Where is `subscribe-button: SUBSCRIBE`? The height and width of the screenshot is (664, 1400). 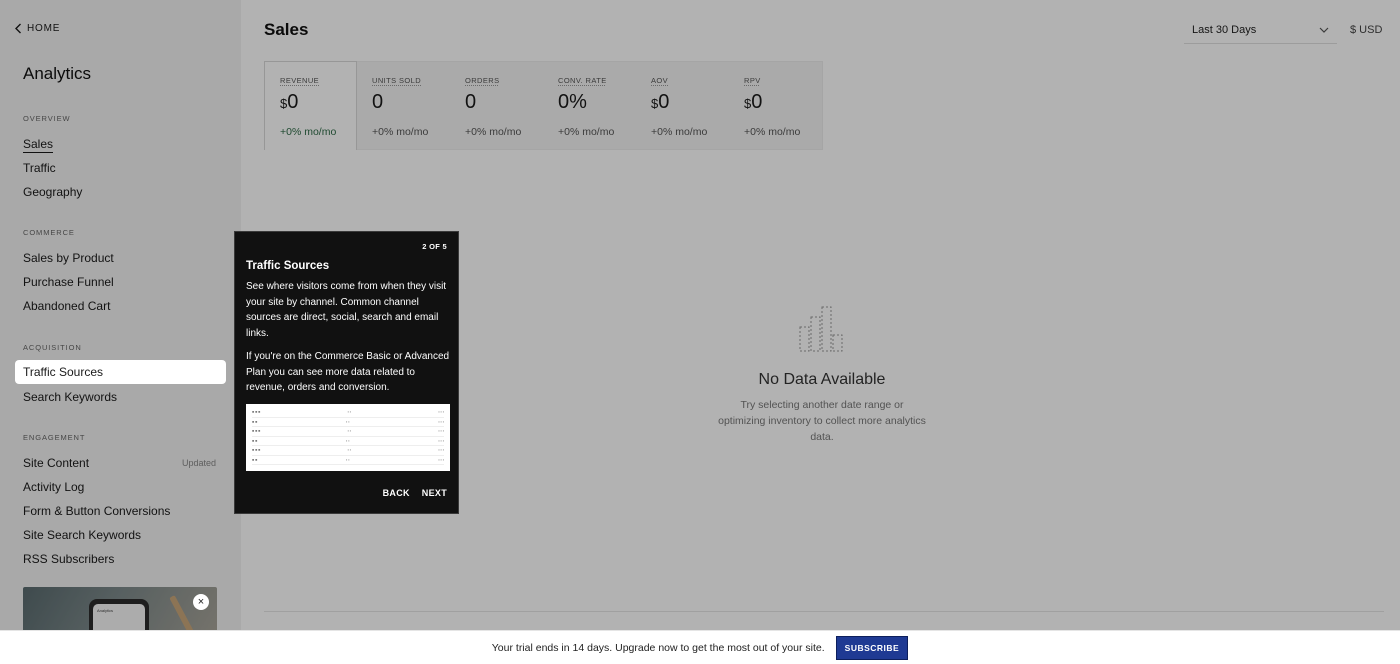 subscribe-button: SUBSCRIBE is located at coordinates (872, 647).